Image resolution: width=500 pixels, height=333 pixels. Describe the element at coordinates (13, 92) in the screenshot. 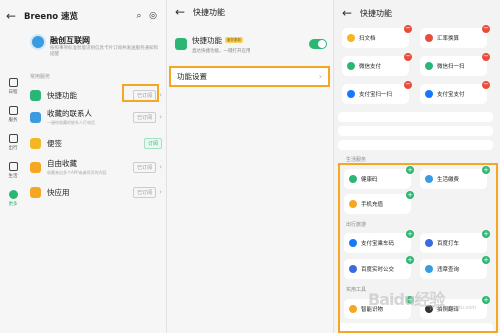

I see `rail-label: 日程` at that location.